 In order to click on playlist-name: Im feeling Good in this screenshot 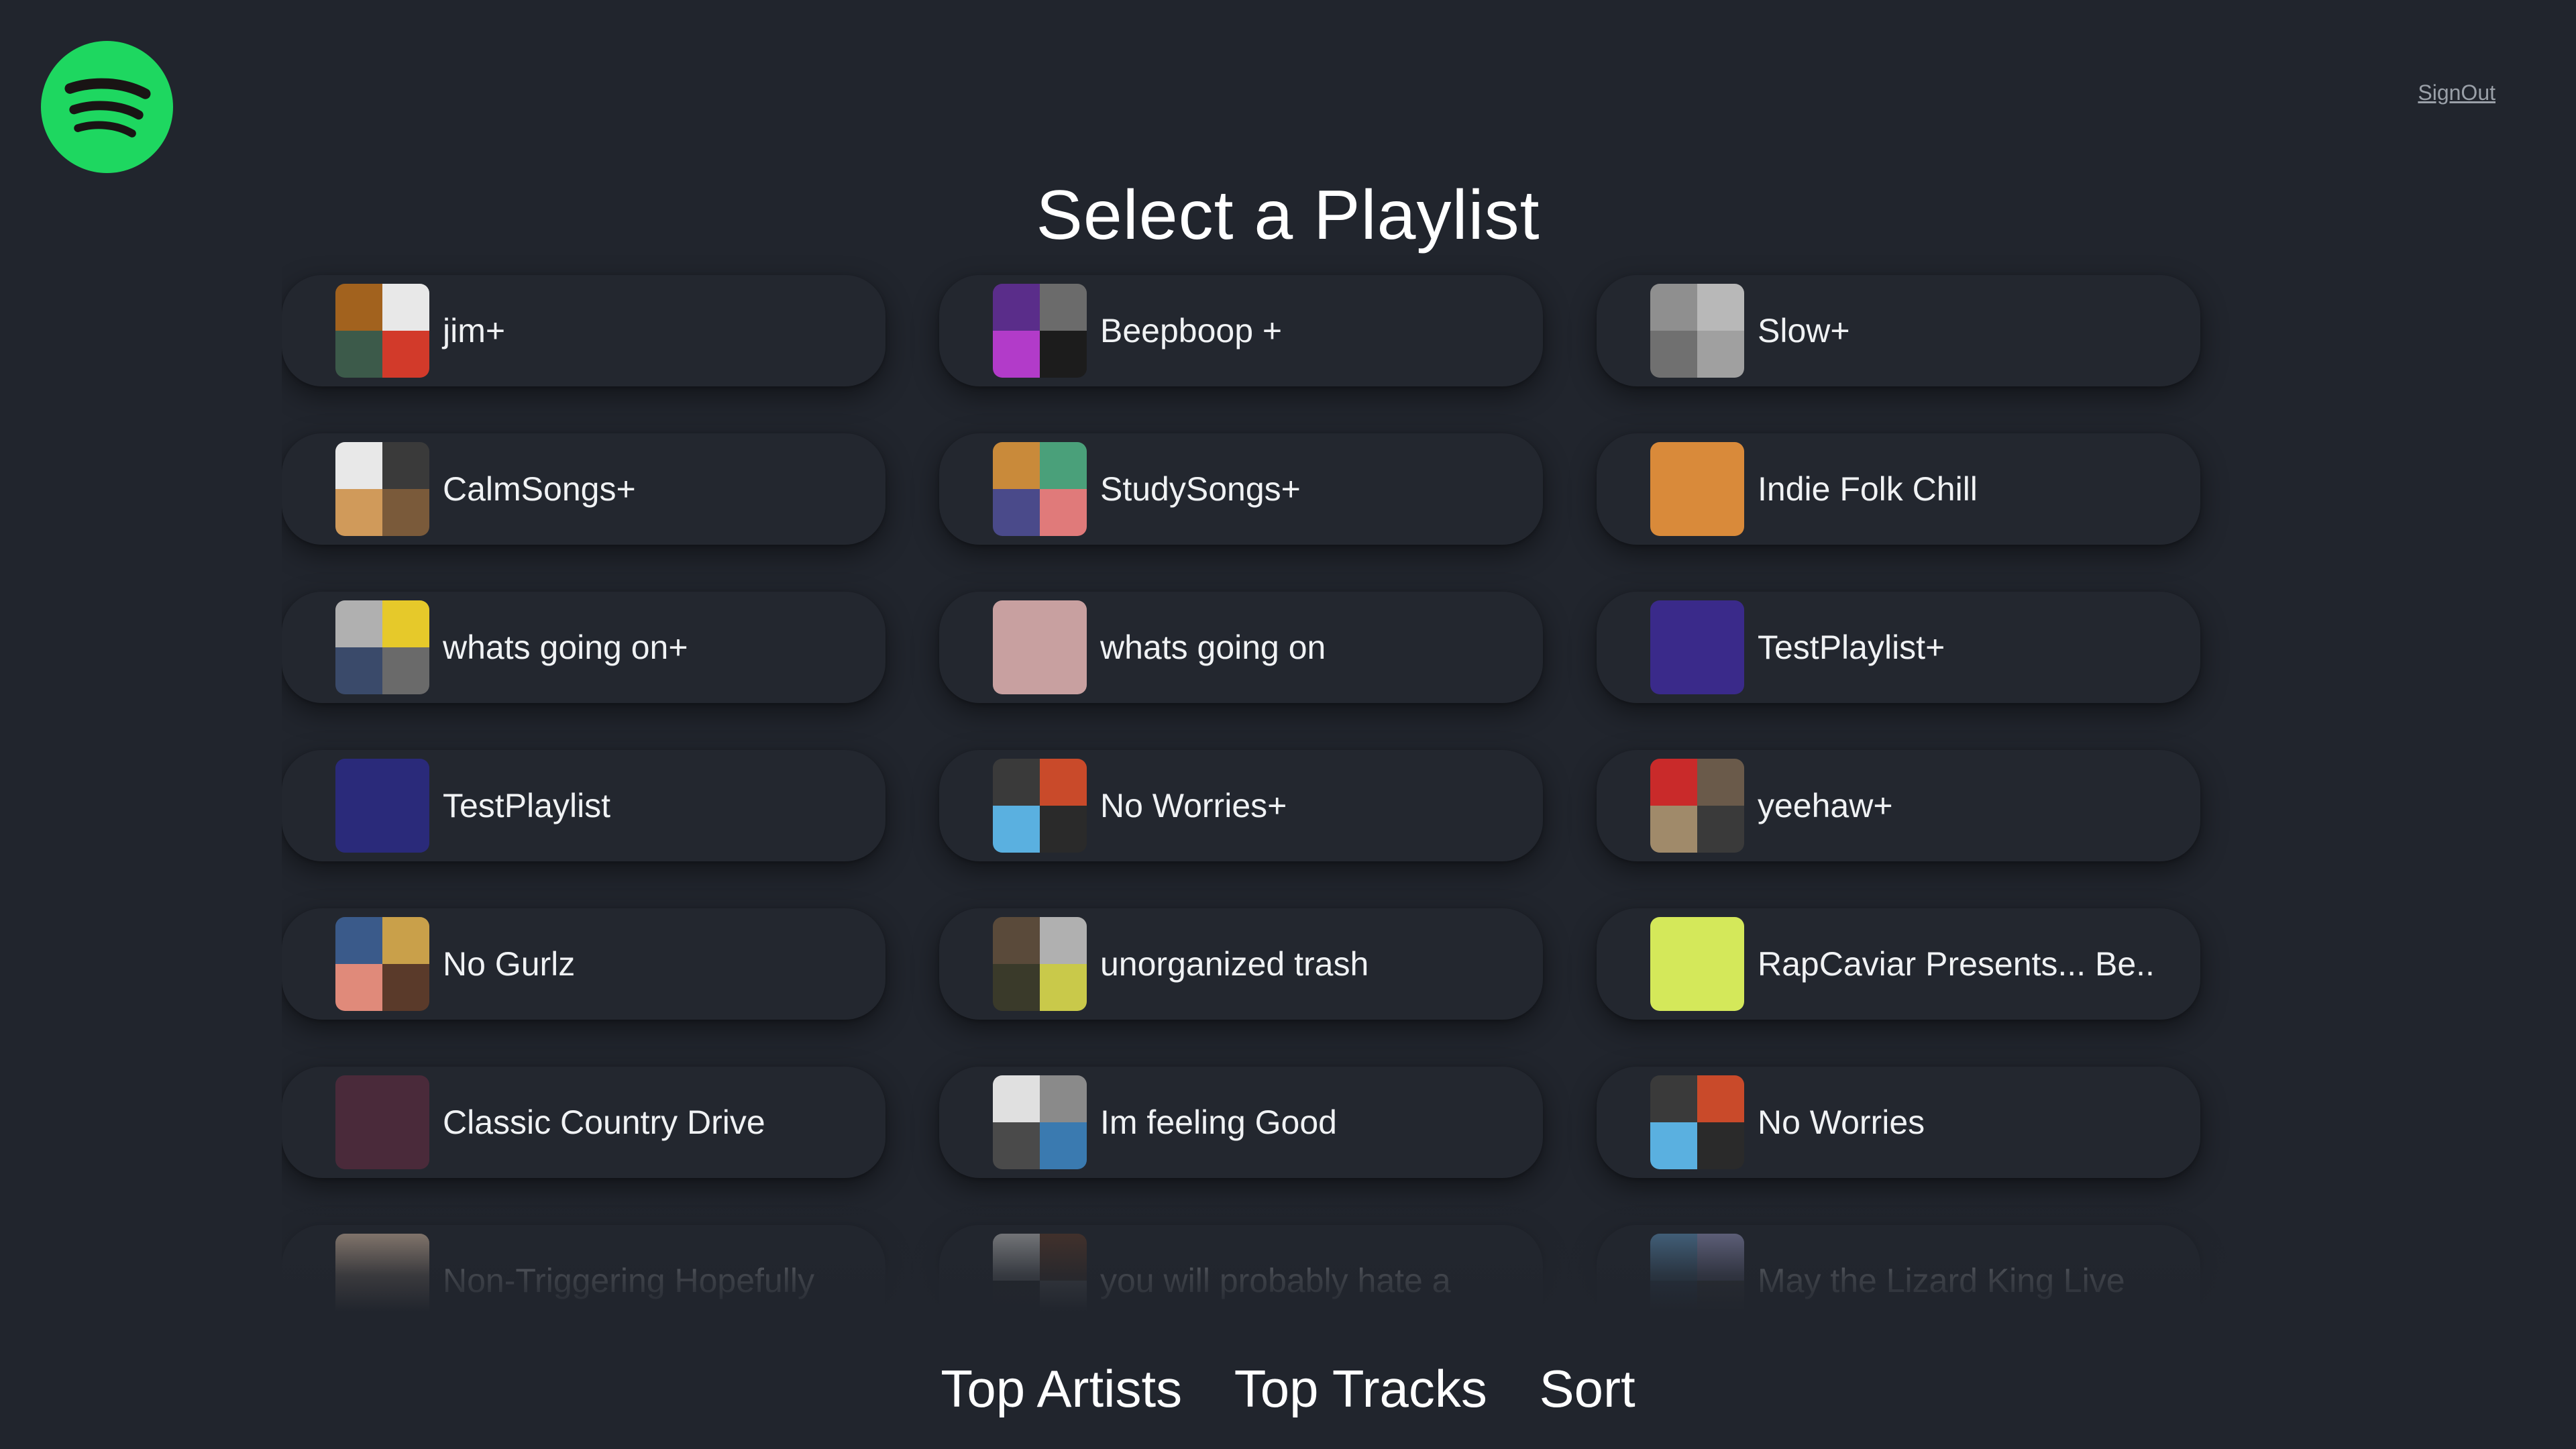, I will do `click(1218, 1122)`.